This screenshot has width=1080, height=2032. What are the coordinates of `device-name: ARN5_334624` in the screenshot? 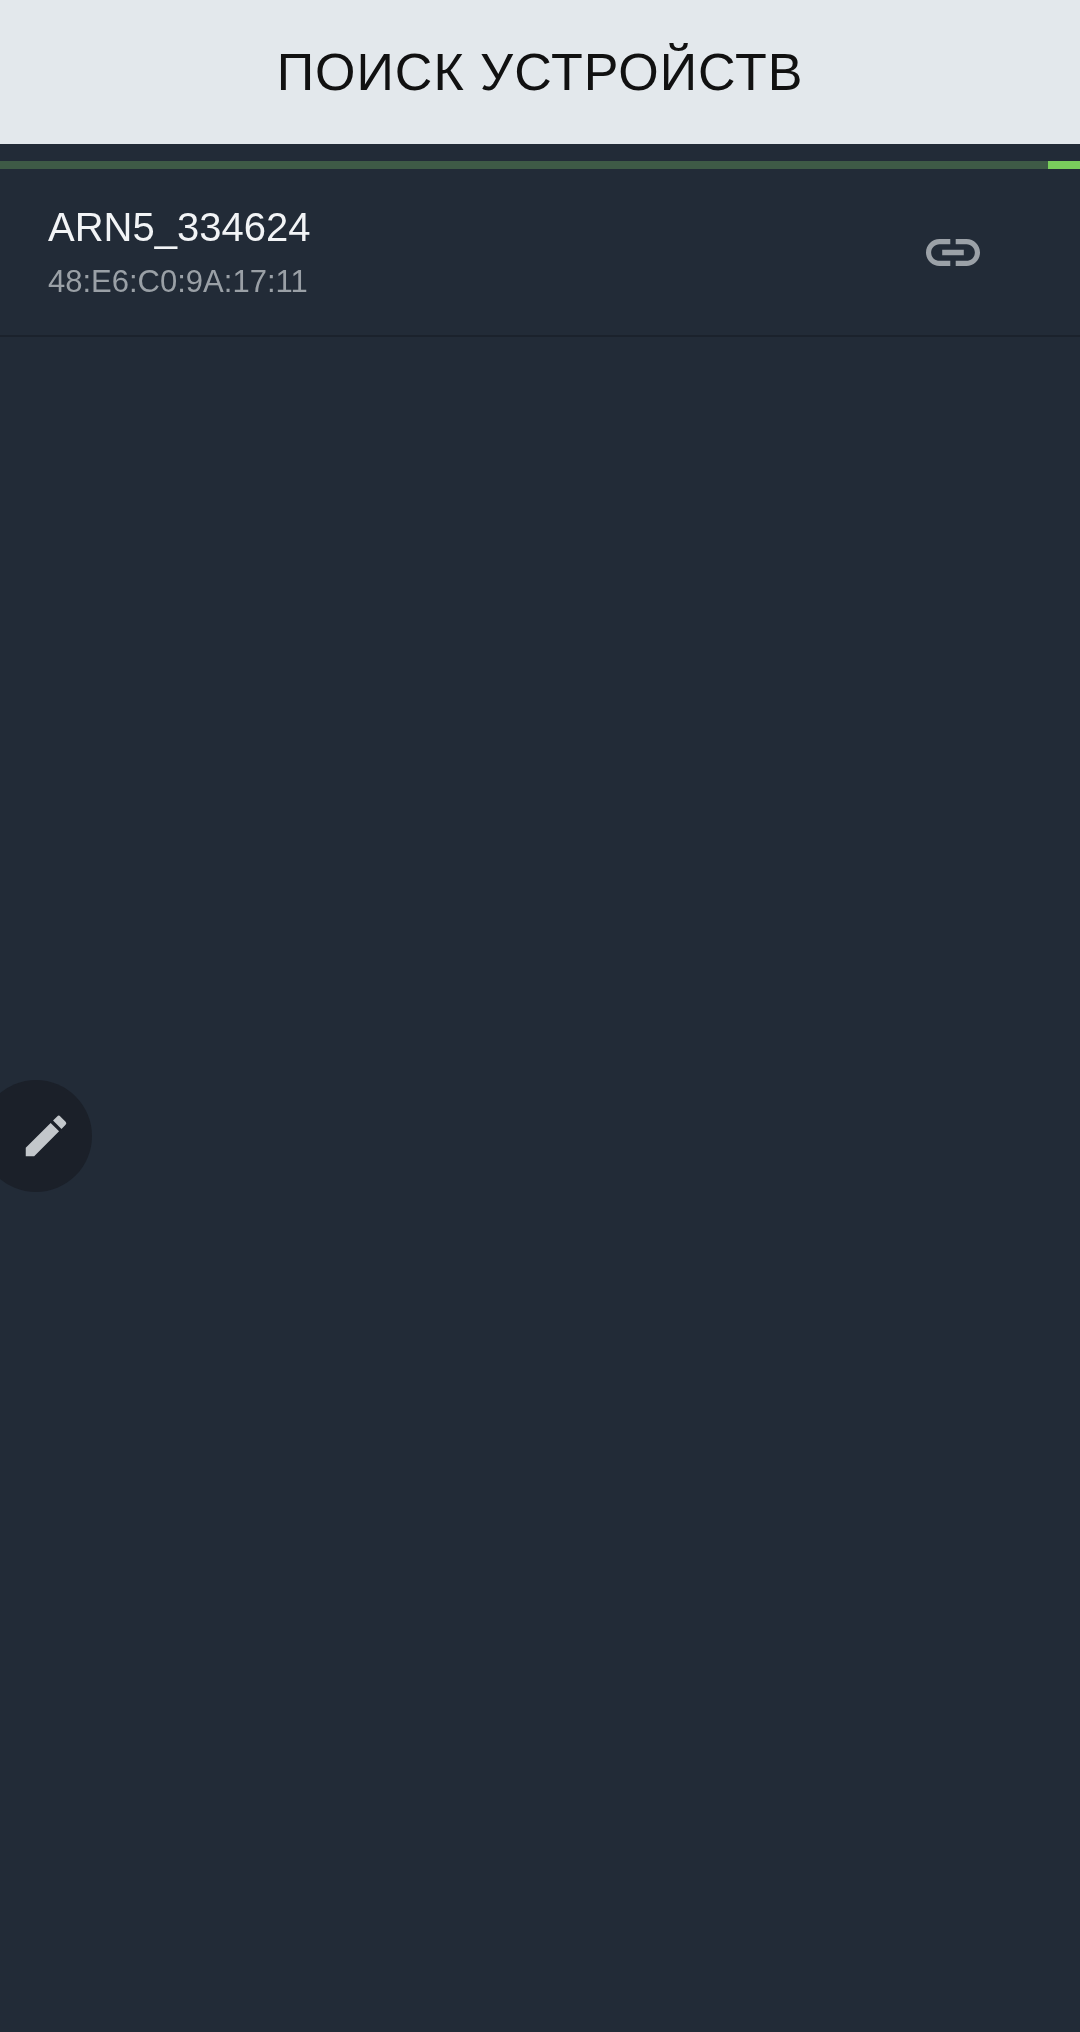 It's located at (179, 227).